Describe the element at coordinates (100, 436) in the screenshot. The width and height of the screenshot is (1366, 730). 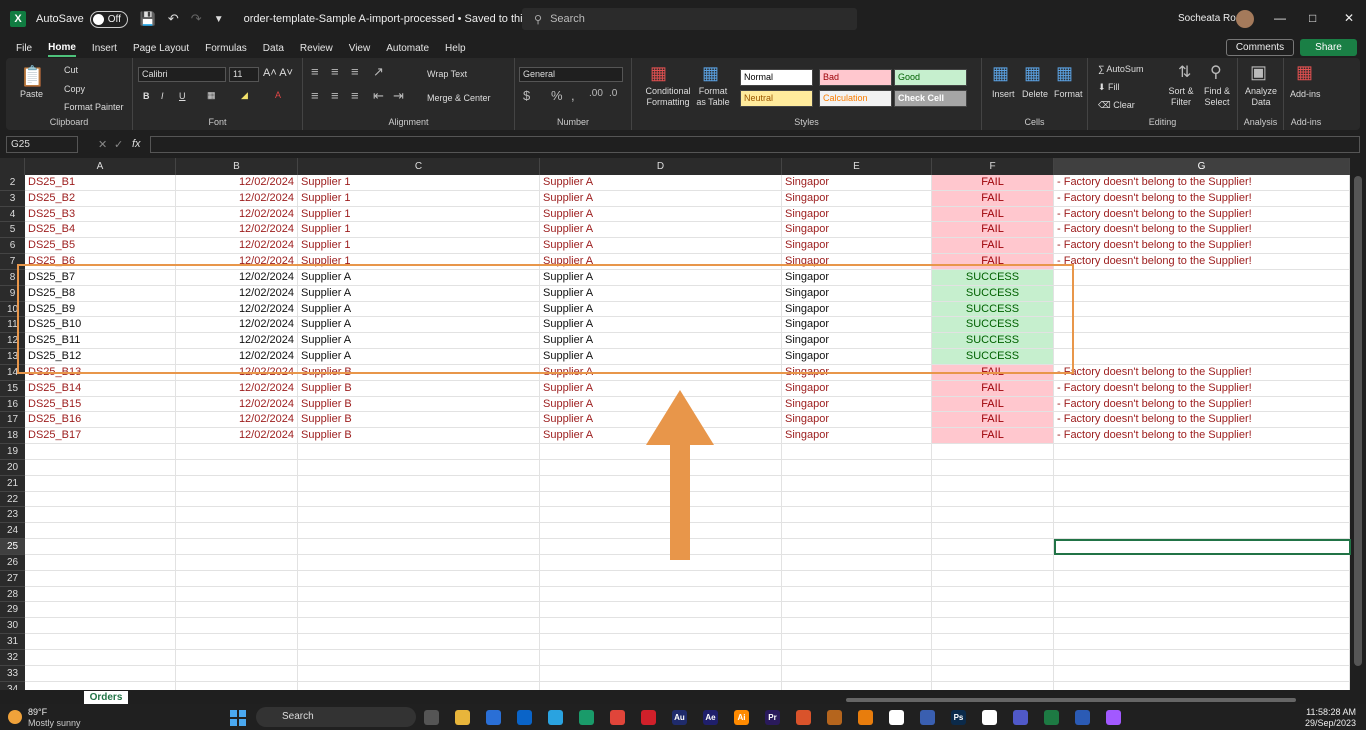
I see `cell-a: DS25_B17` at that location.